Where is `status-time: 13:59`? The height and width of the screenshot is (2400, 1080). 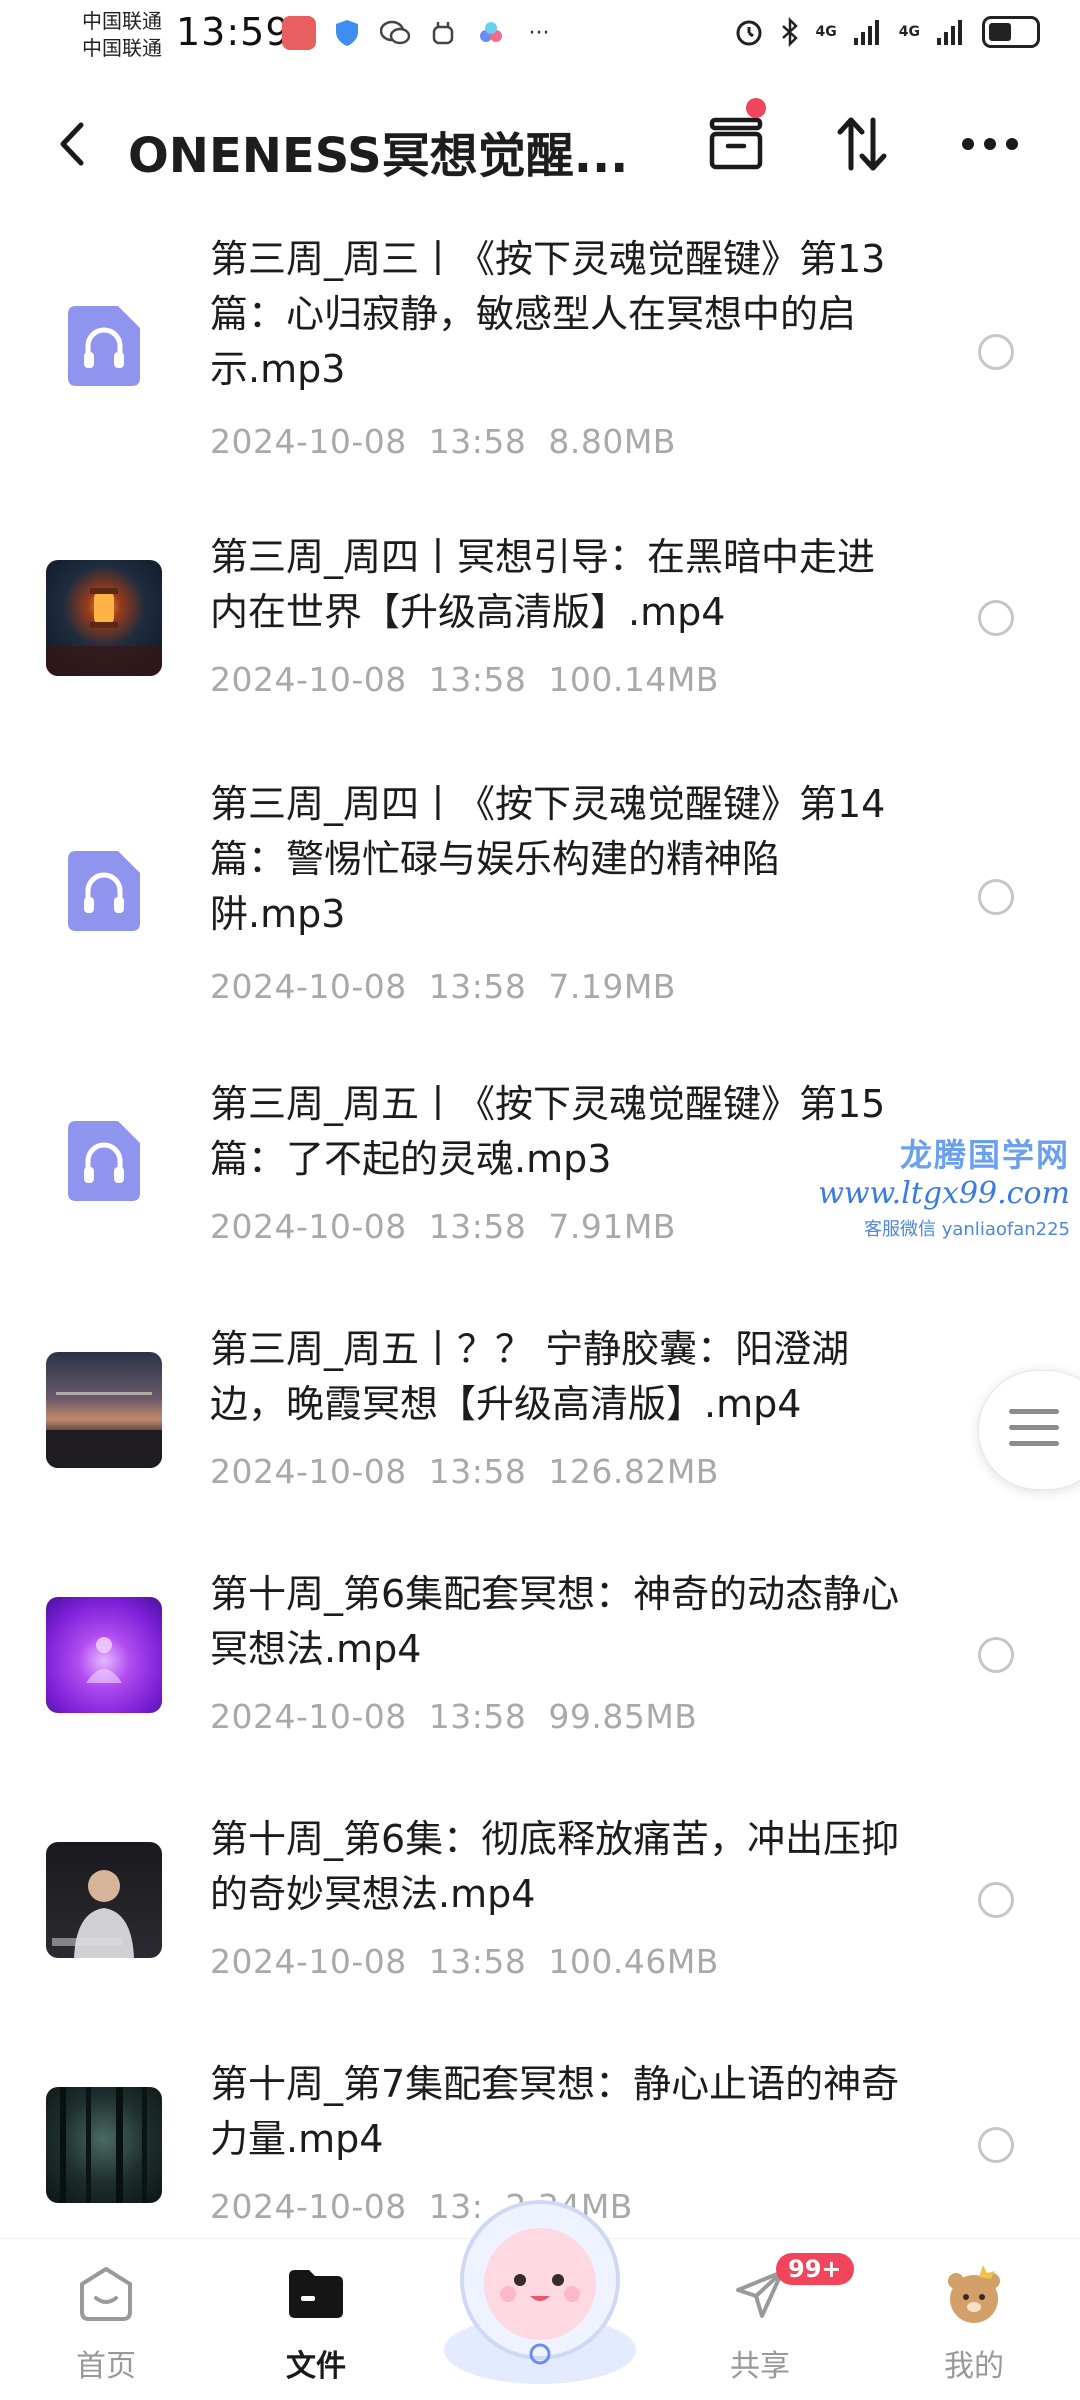 status-time: 13:59 is located at coordinates (233, 32).